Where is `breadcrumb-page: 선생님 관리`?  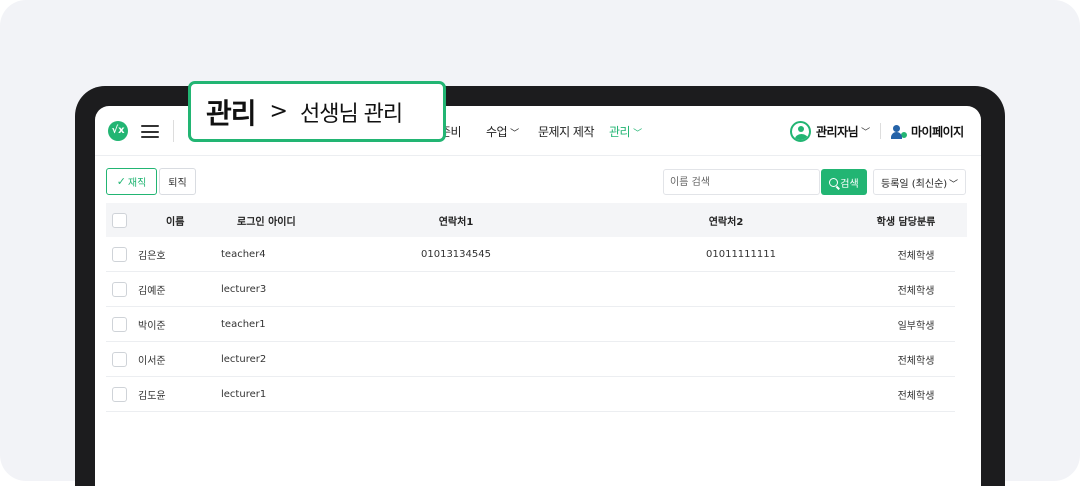 breadcrumb-page: 선생님 관리 is located at coordinates (351, 114).